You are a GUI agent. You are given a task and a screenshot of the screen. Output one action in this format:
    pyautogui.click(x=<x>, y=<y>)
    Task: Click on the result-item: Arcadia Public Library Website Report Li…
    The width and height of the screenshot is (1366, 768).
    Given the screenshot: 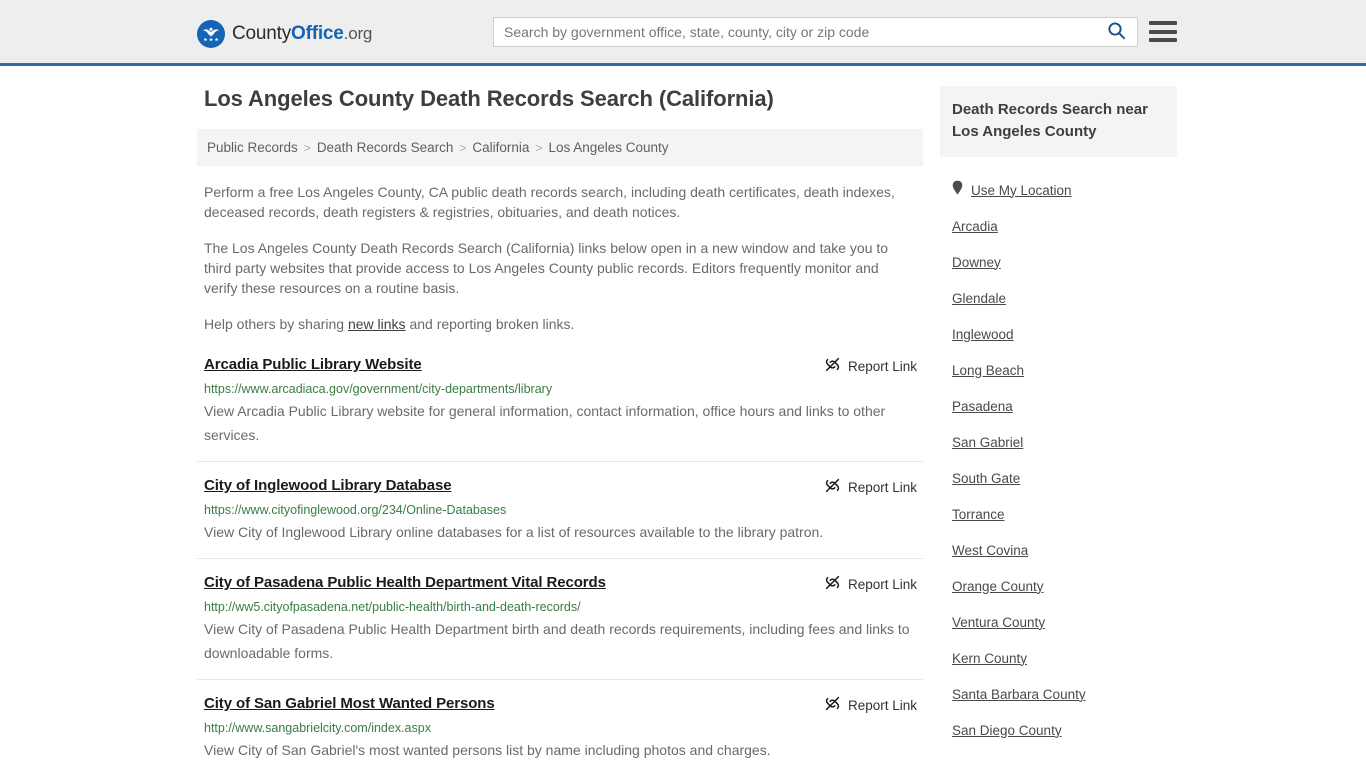 What is the action you would take?
    pyautogui.click(x=560, y=408)
    